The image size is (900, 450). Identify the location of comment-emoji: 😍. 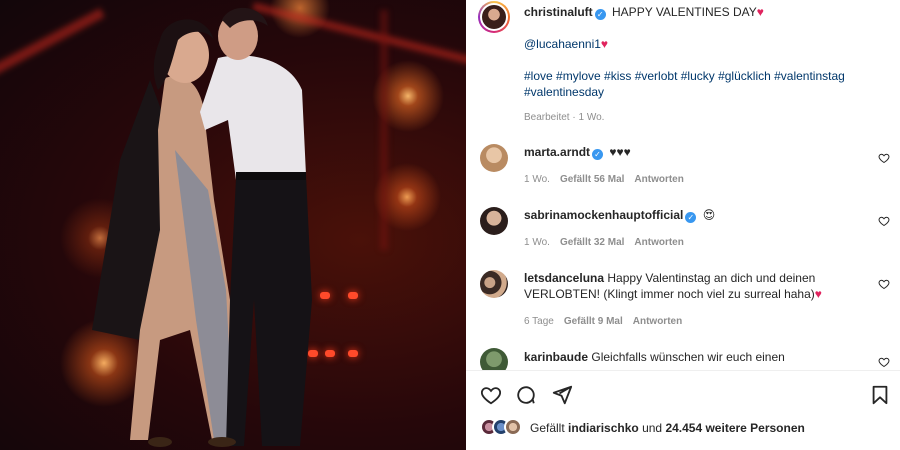
(709, 215).